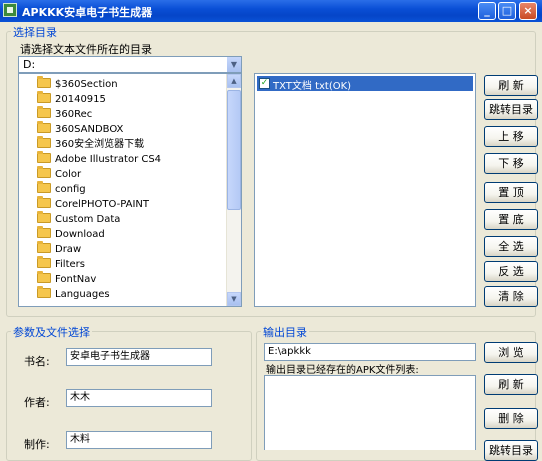  What do you see at coordinates (511, 246) in the screenshot?
I see `select-all-button: 全 选` at bounding box center [511, 246].